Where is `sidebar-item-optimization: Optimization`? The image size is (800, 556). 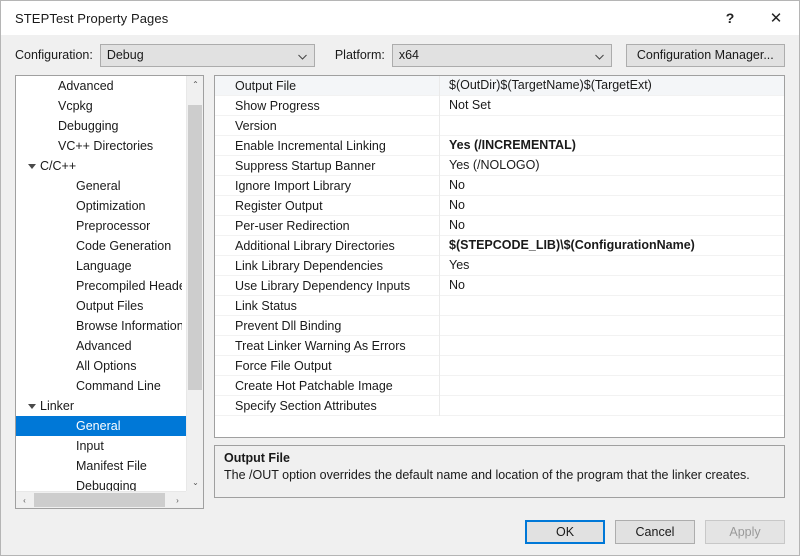
sidebar-item-optimization: Optimization is located at coordinates (101, 206).